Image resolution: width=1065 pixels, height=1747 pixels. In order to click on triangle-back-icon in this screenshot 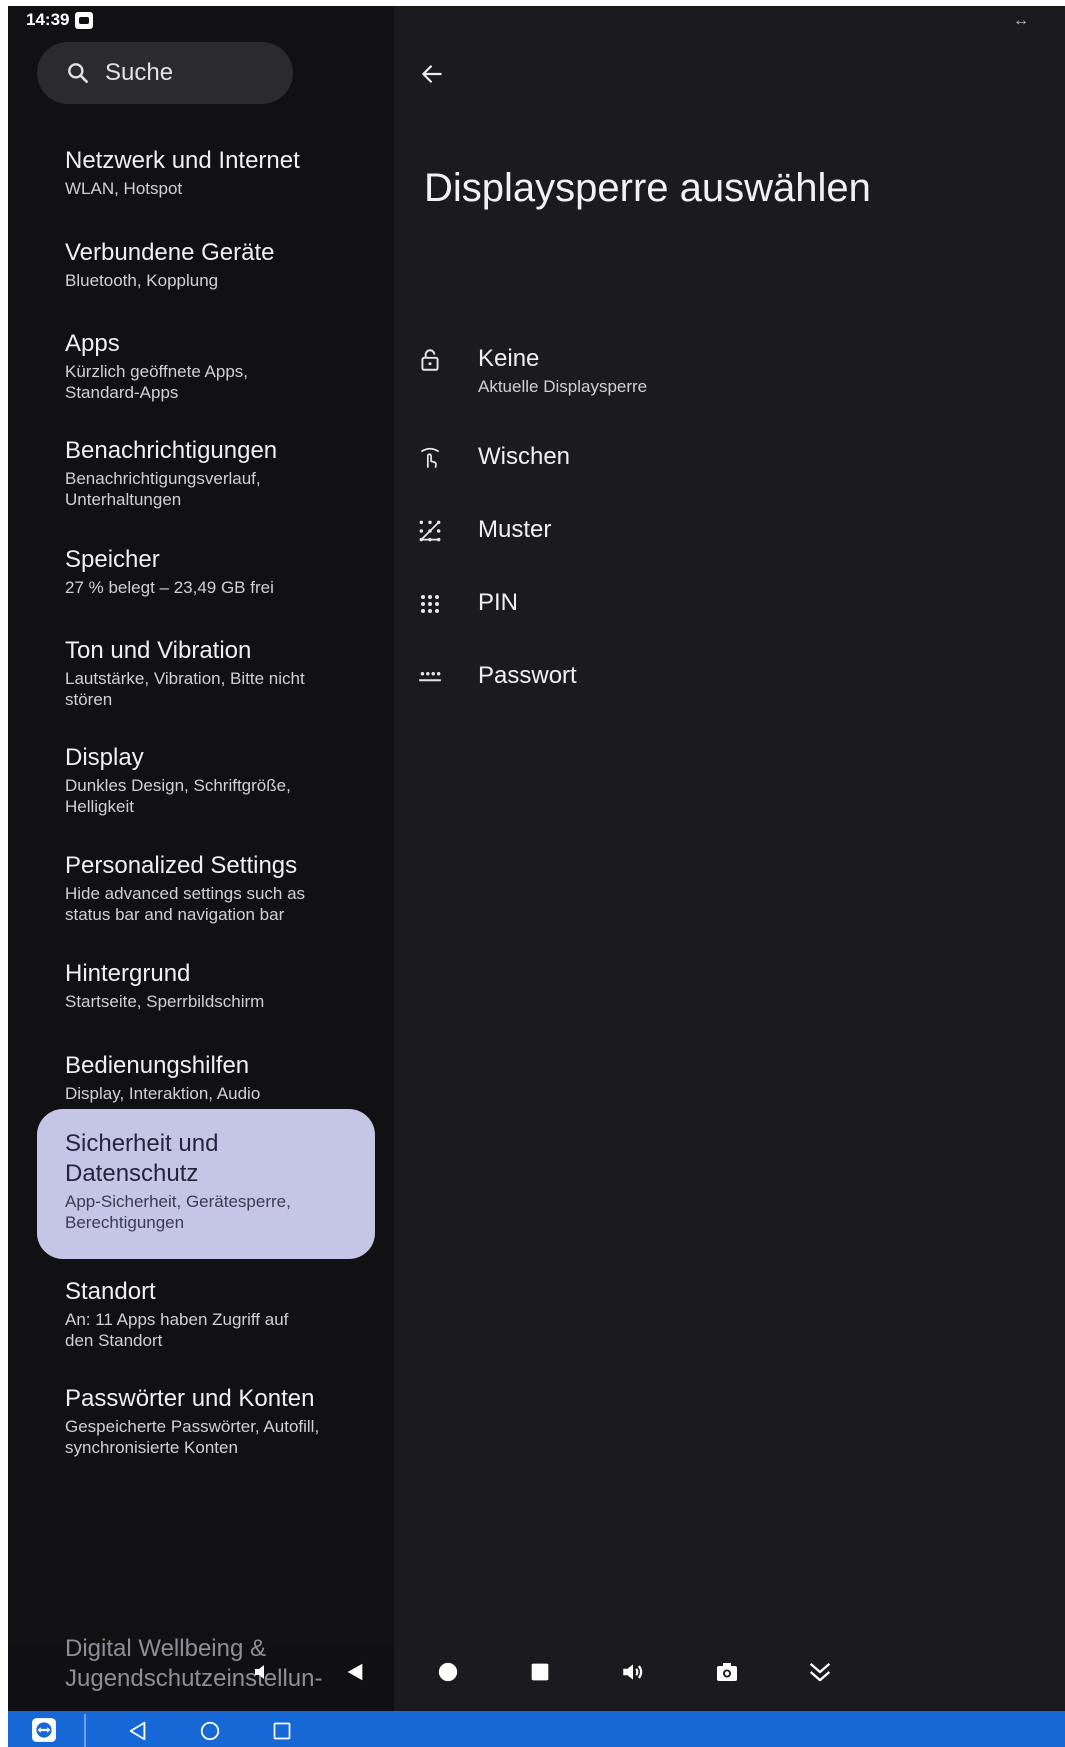, I will do `click(355, 1672)`.